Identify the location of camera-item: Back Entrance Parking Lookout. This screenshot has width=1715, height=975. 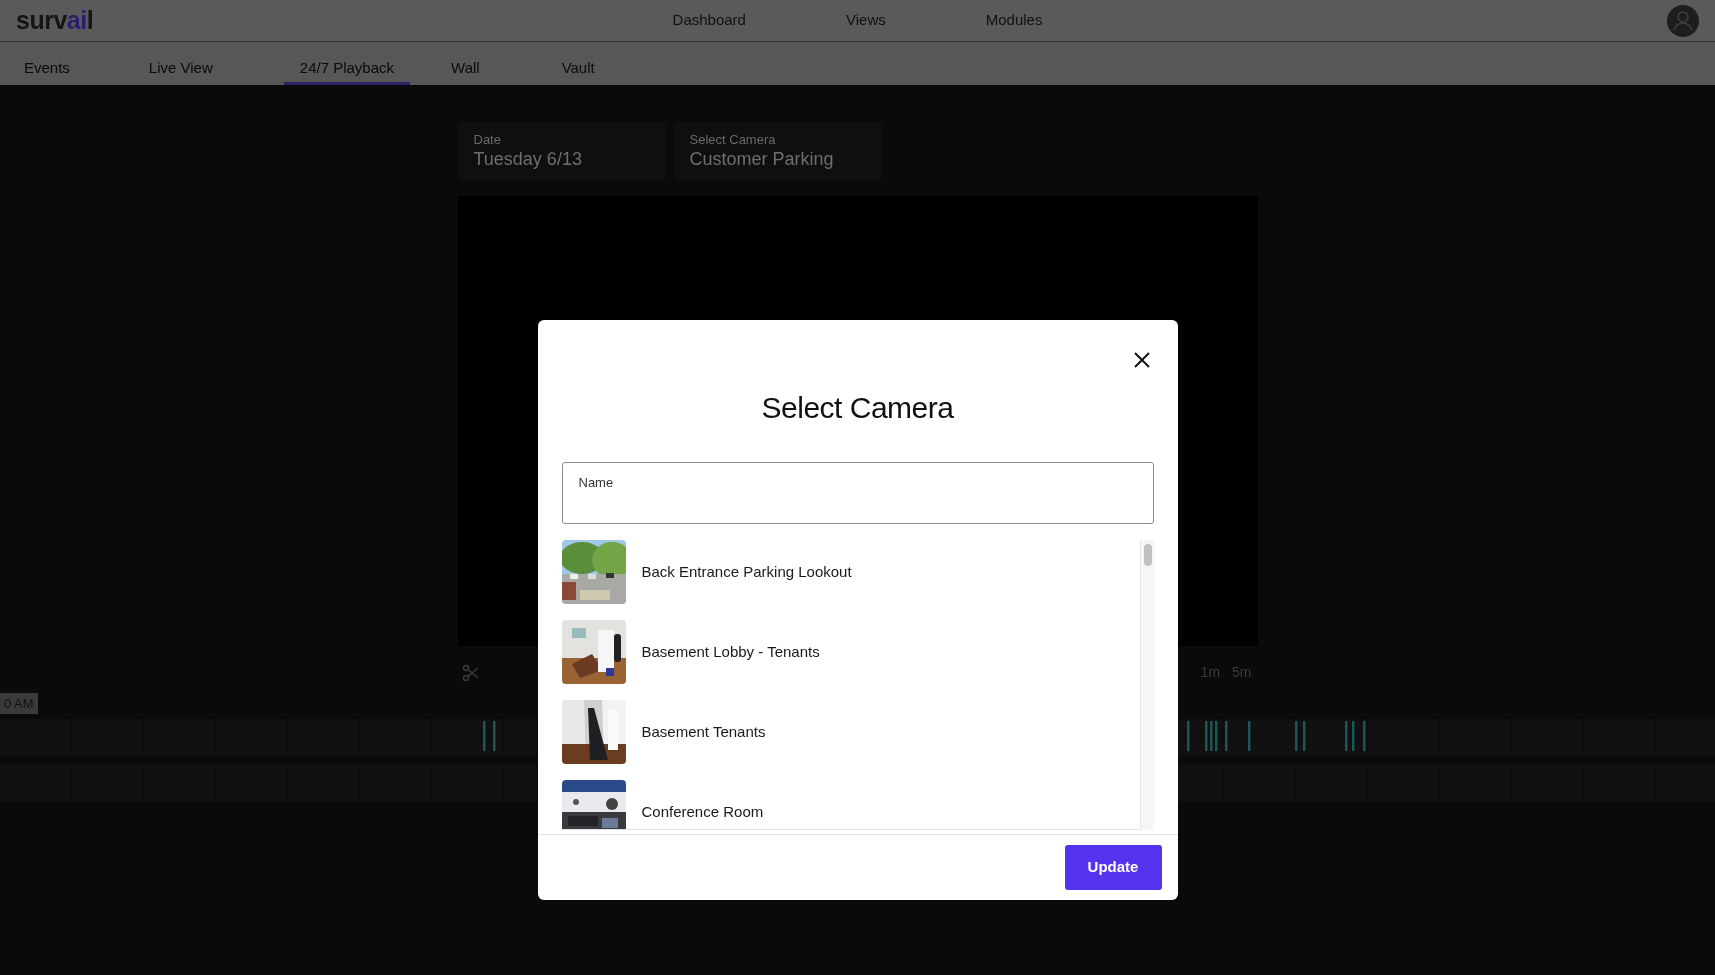
(746, 572).